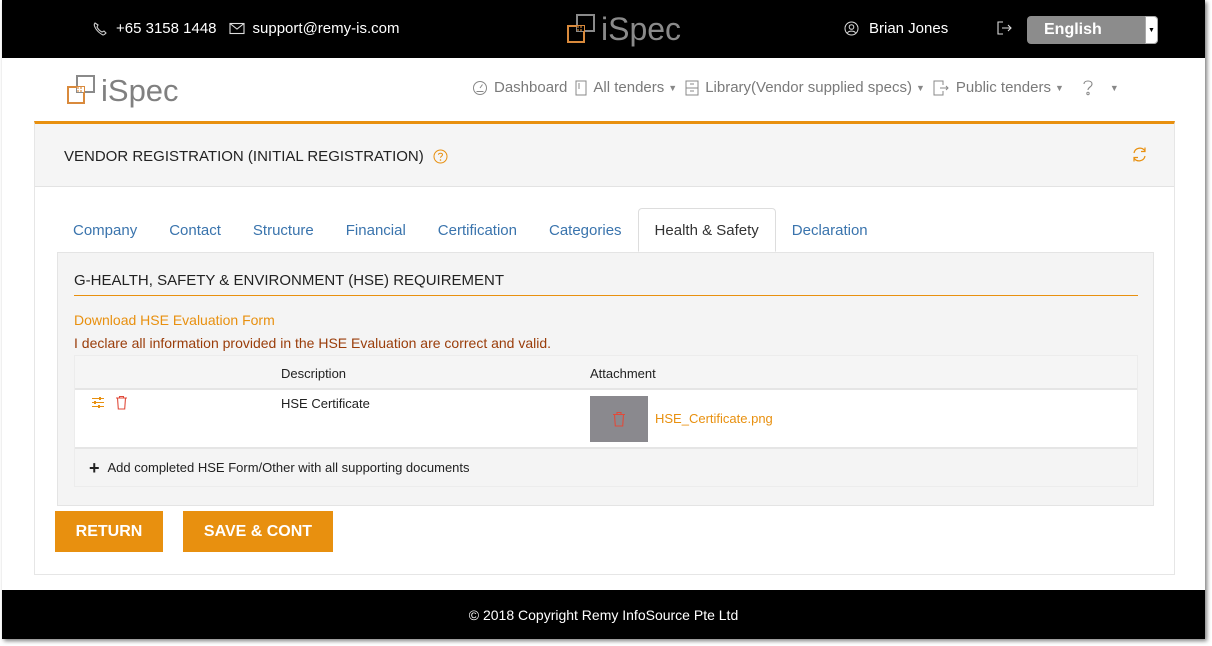  What do you see at coordinates (94, 467) in the screenshot?
I see `plus-icon: +` at bounding box center [94, 467].